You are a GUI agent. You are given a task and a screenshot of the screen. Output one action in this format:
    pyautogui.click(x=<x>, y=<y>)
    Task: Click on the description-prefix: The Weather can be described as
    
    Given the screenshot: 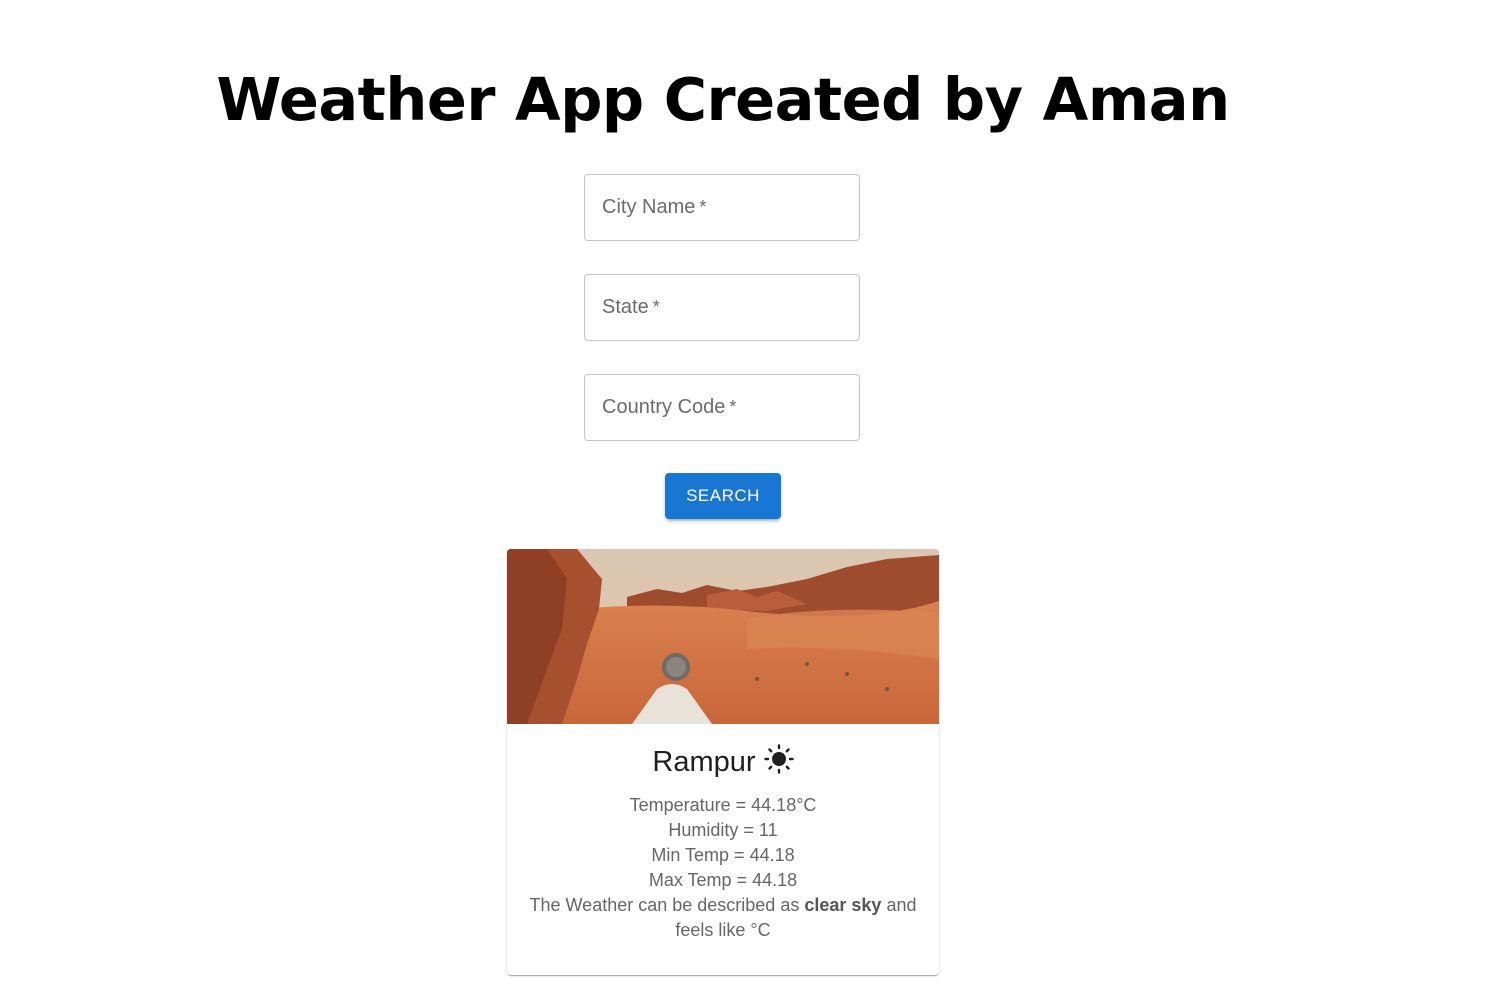 What is the action you would take?
    pyautogui.click(x=664, y=905)
    